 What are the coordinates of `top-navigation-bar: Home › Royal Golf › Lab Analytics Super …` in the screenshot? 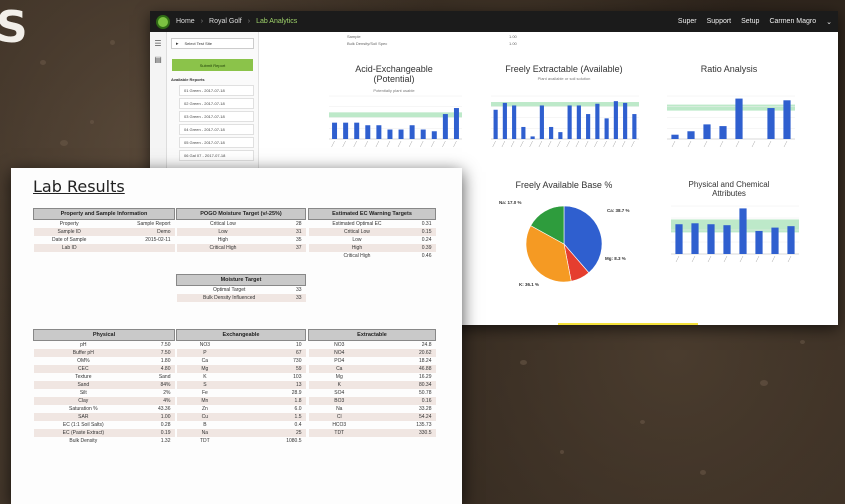 It's located at (494, 21).